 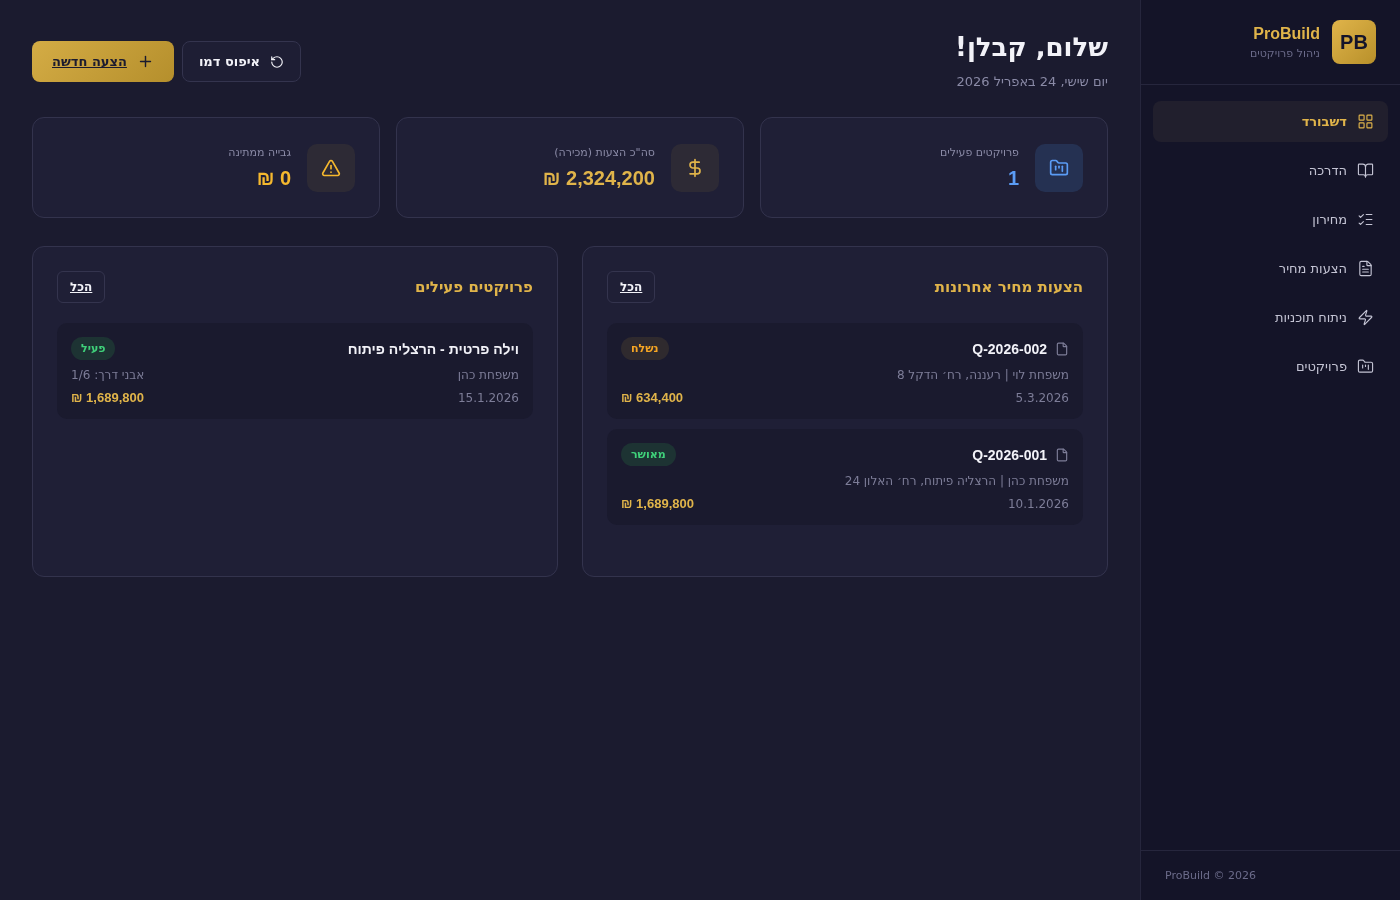 I want to click on nav-item: פרויקטים, so click(x=1270, y=366).